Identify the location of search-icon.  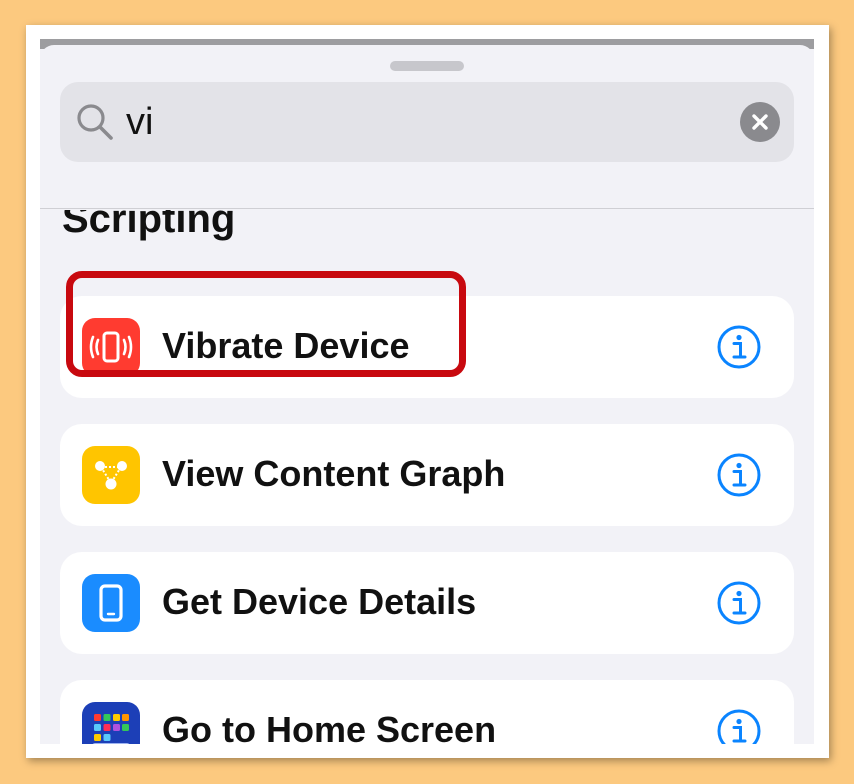
(95, 122).